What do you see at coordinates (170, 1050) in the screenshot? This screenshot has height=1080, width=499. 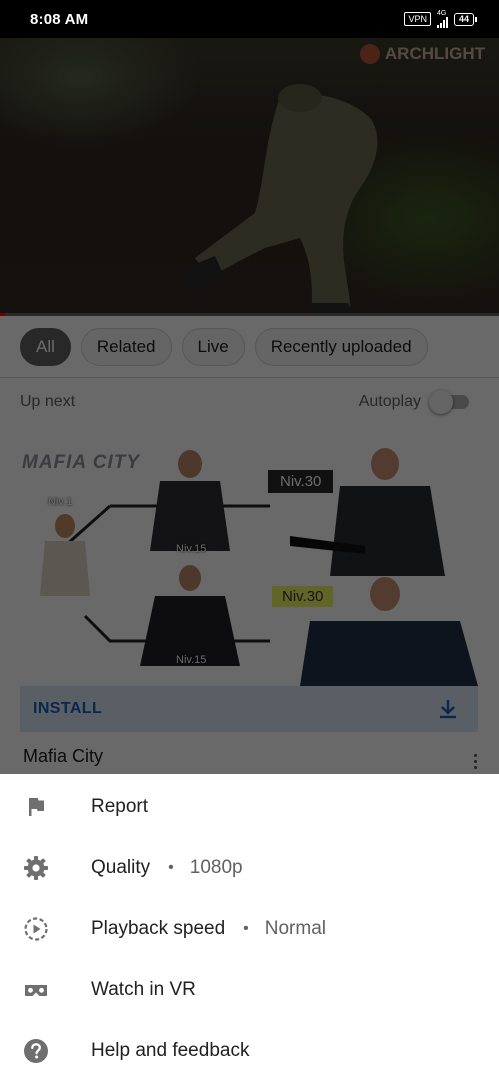 I see `menu-item-label: Help and feedback` at bounding box center [170, 1050].